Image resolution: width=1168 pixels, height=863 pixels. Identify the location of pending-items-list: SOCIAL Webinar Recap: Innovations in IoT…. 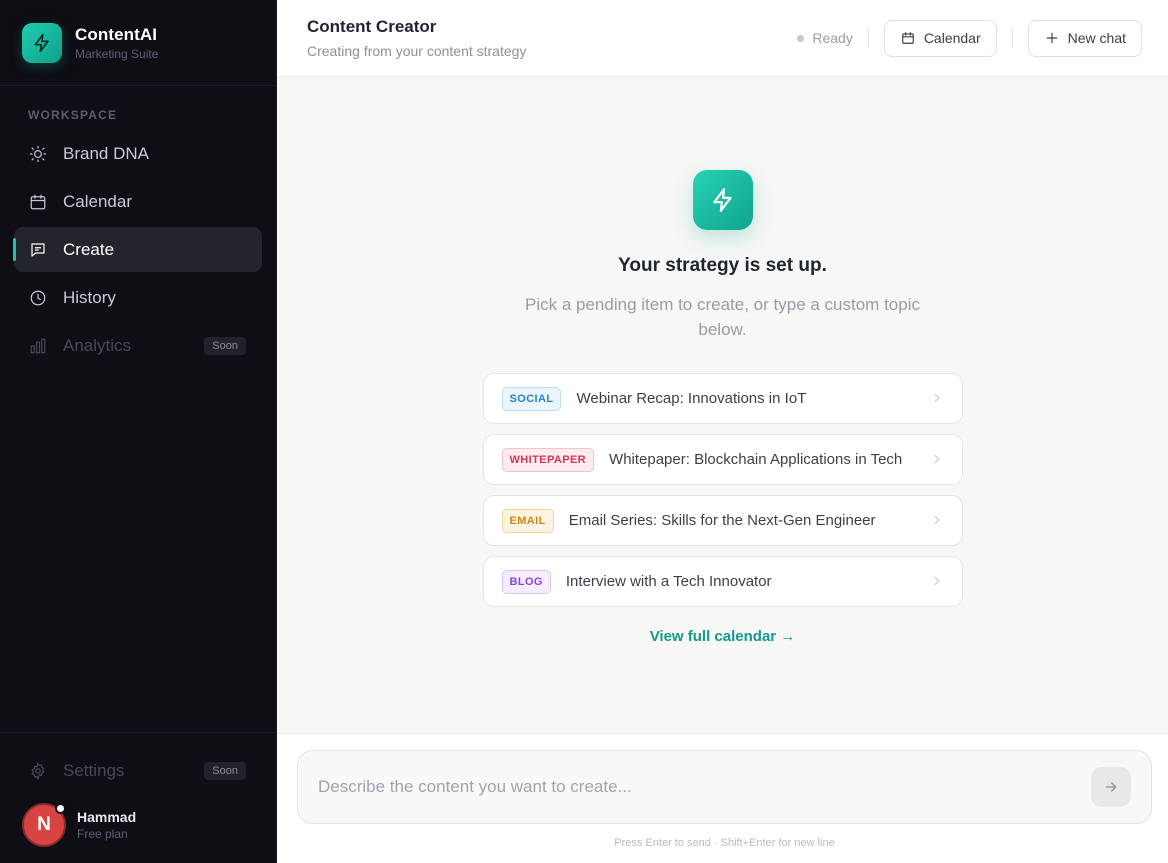
(722, 495).